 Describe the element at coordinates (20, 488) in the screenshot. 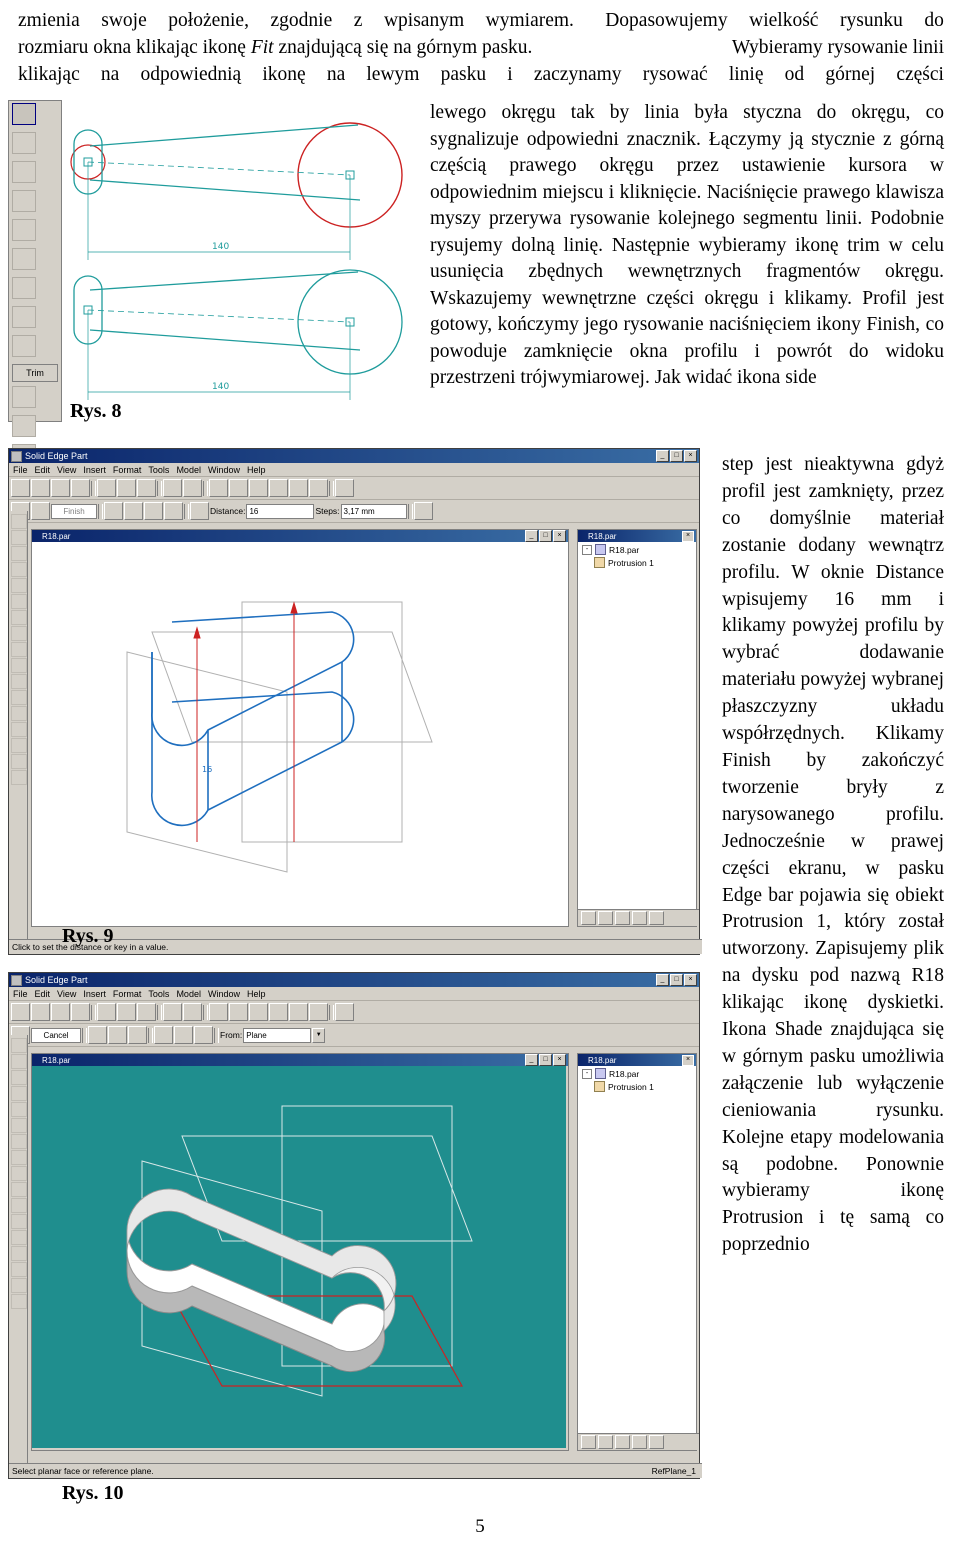

I see `new-icon` at that location.